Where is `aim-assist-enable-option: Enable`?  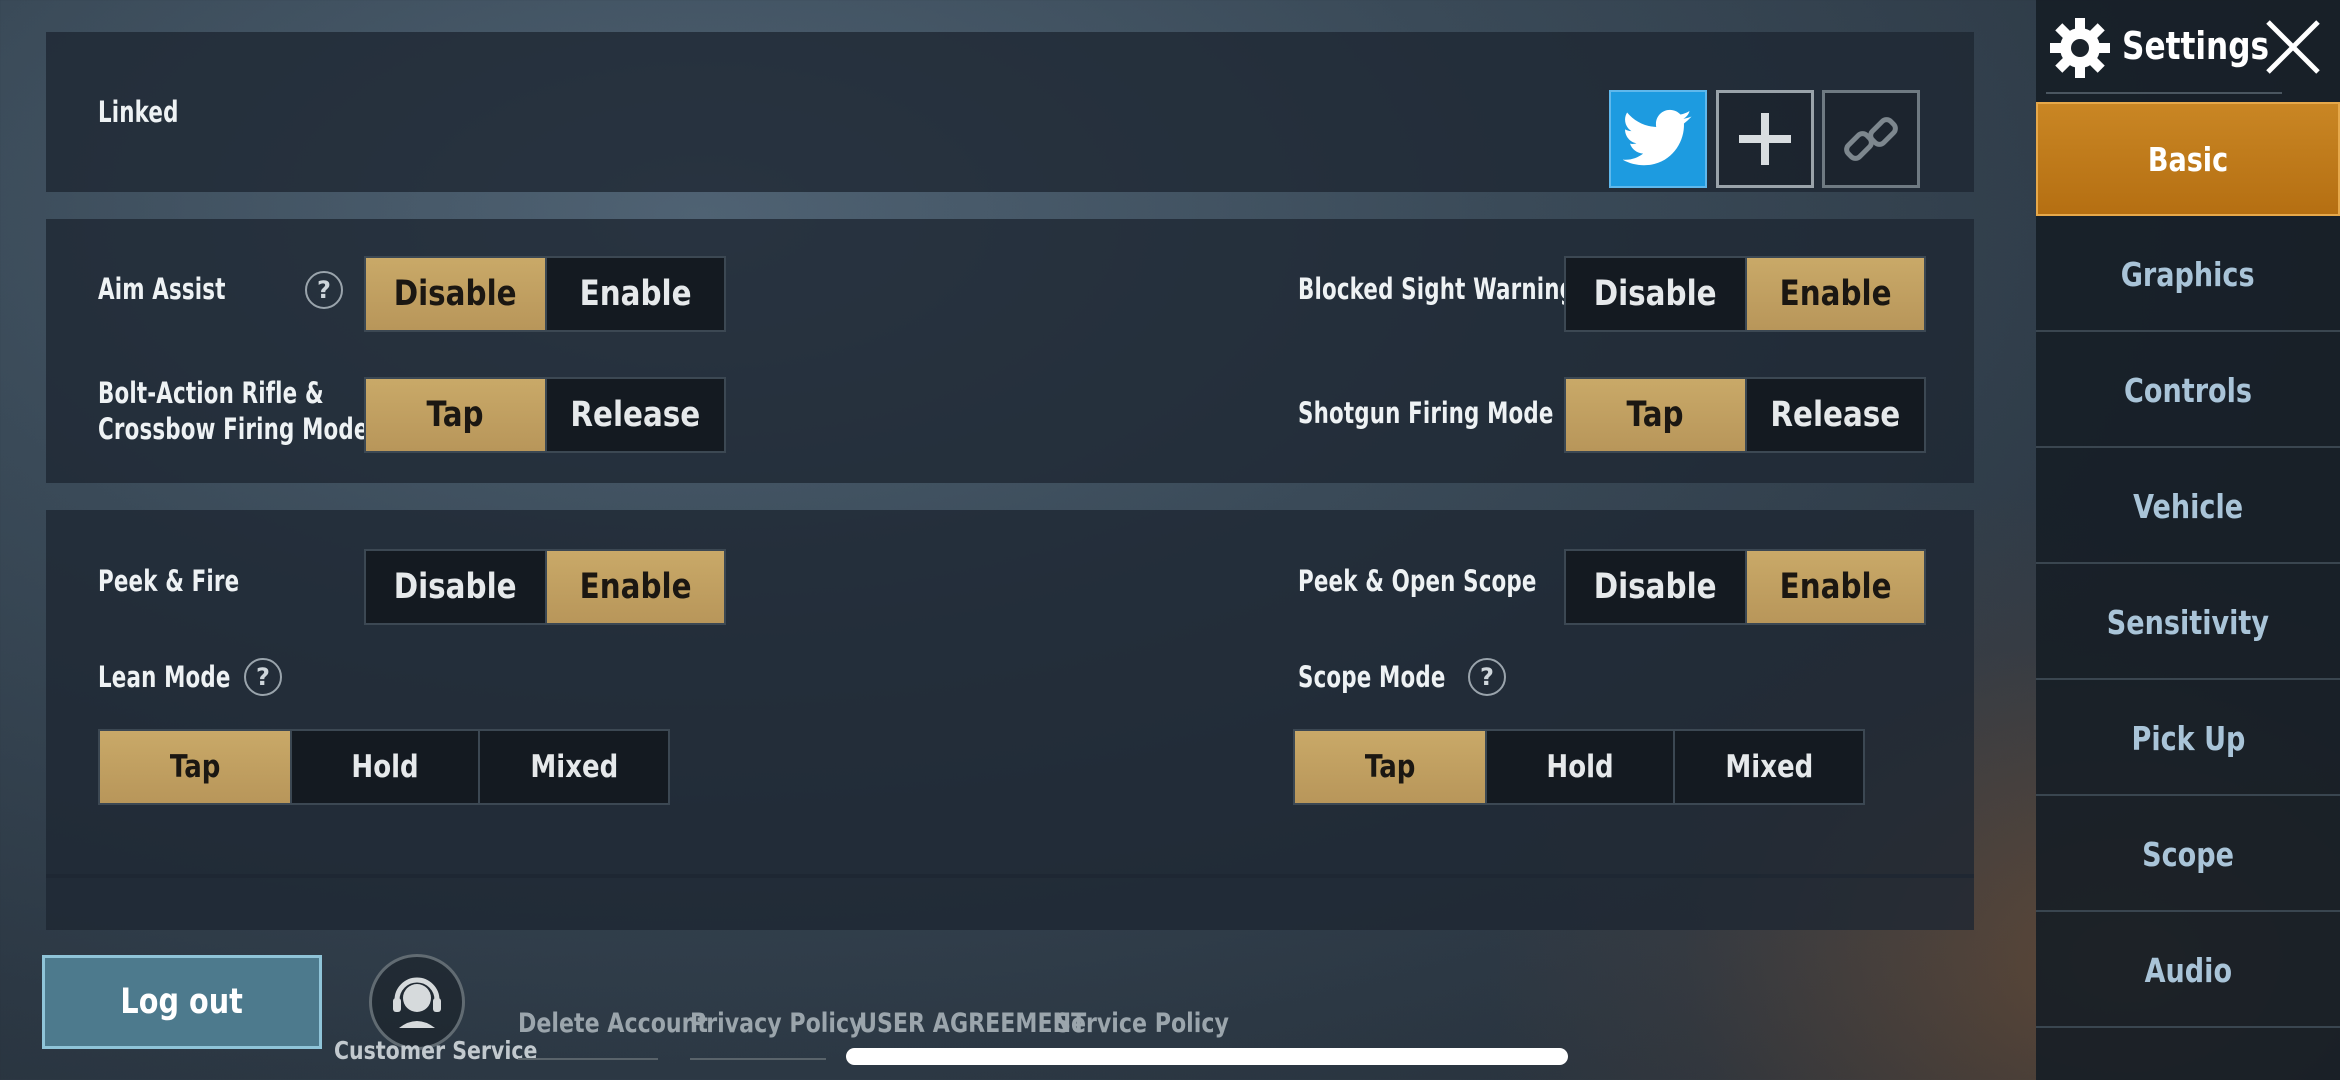 aim-assist-enable-option: Enable is located at coordinates (634, 294).